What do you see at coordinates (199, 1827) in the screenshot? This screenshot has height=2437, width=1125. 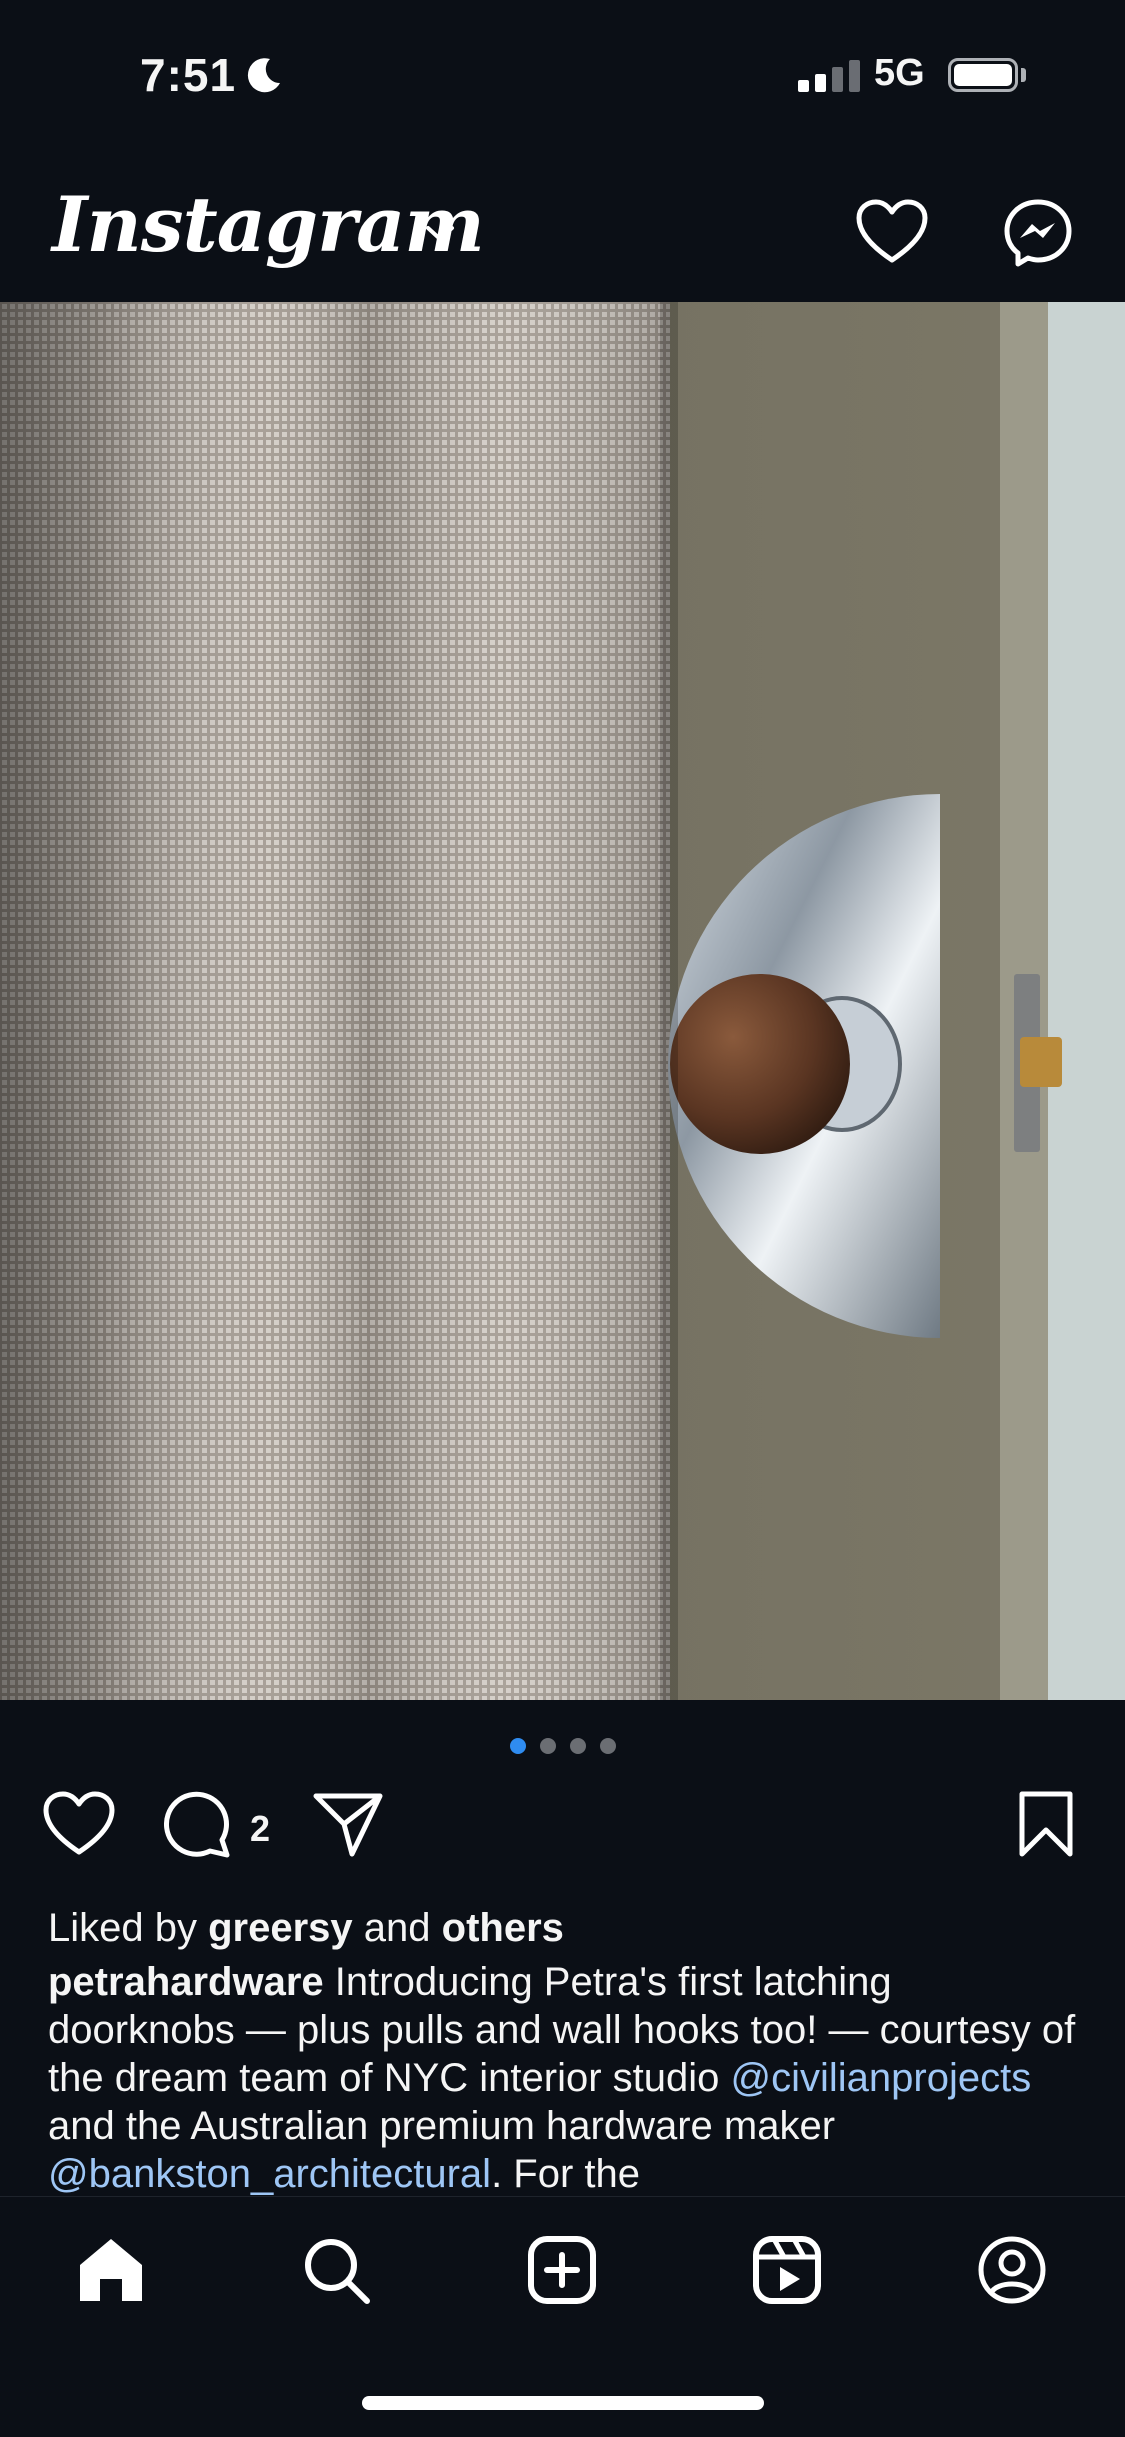 I see `comment-icon` at bounding box center [199, 1827].